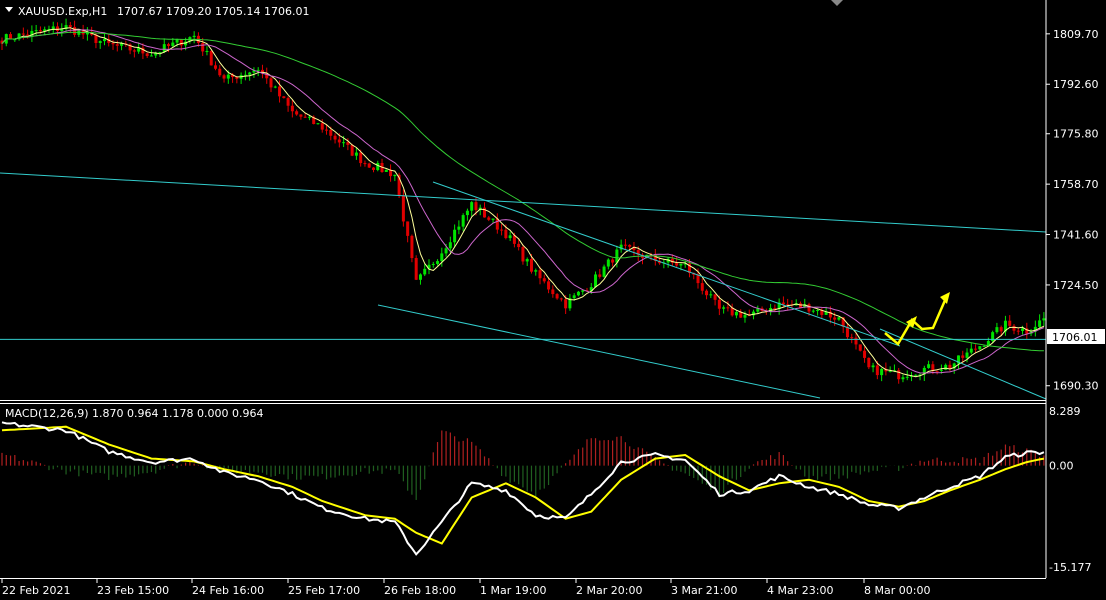 The width and height of the screenshot is (1106, 600). I want to click on price-tick-label: 1690.30, so click(1076, 386).